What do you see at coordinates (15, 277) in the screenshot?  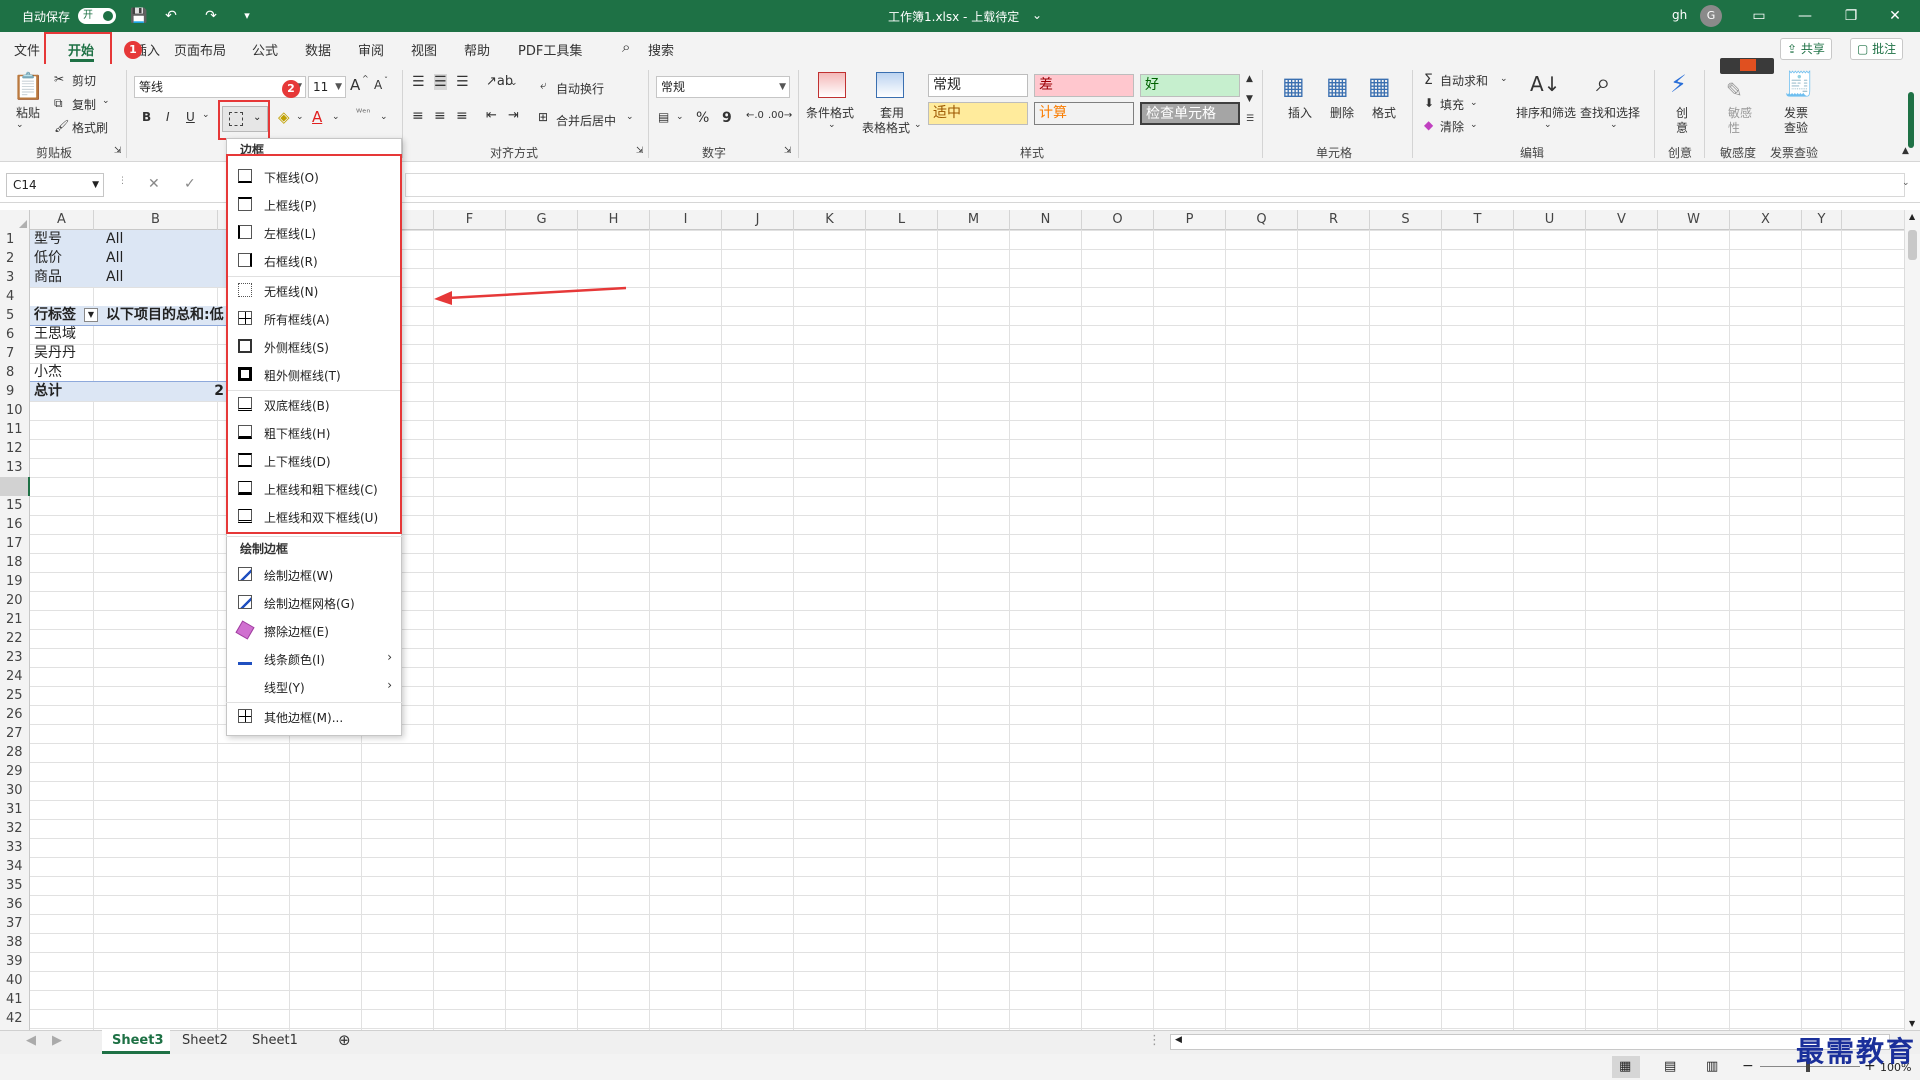 I see `row-header-3: 3` at bounding box center [15, 277].